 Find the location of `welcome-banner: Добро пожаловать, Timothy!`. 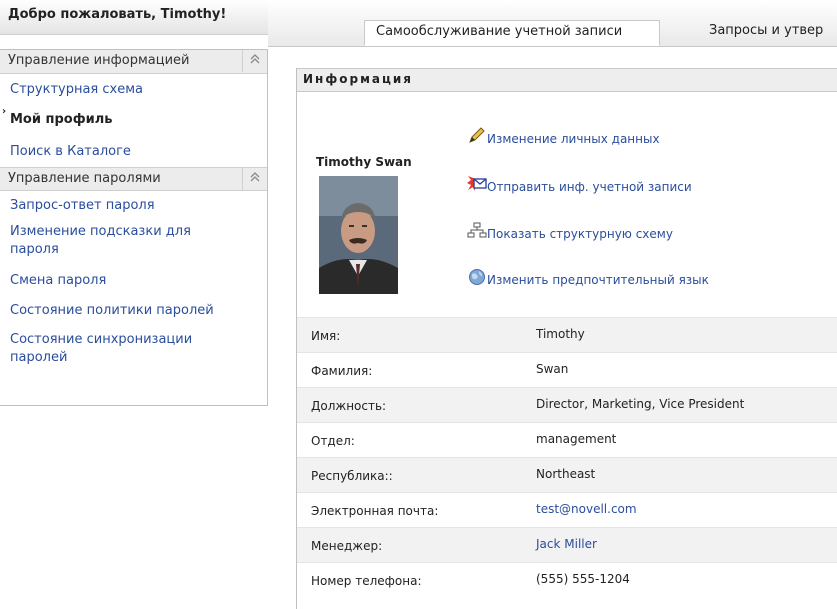

welcome-banner: Добро пожаловать, Timothy! is located at coordinates (134, 17).